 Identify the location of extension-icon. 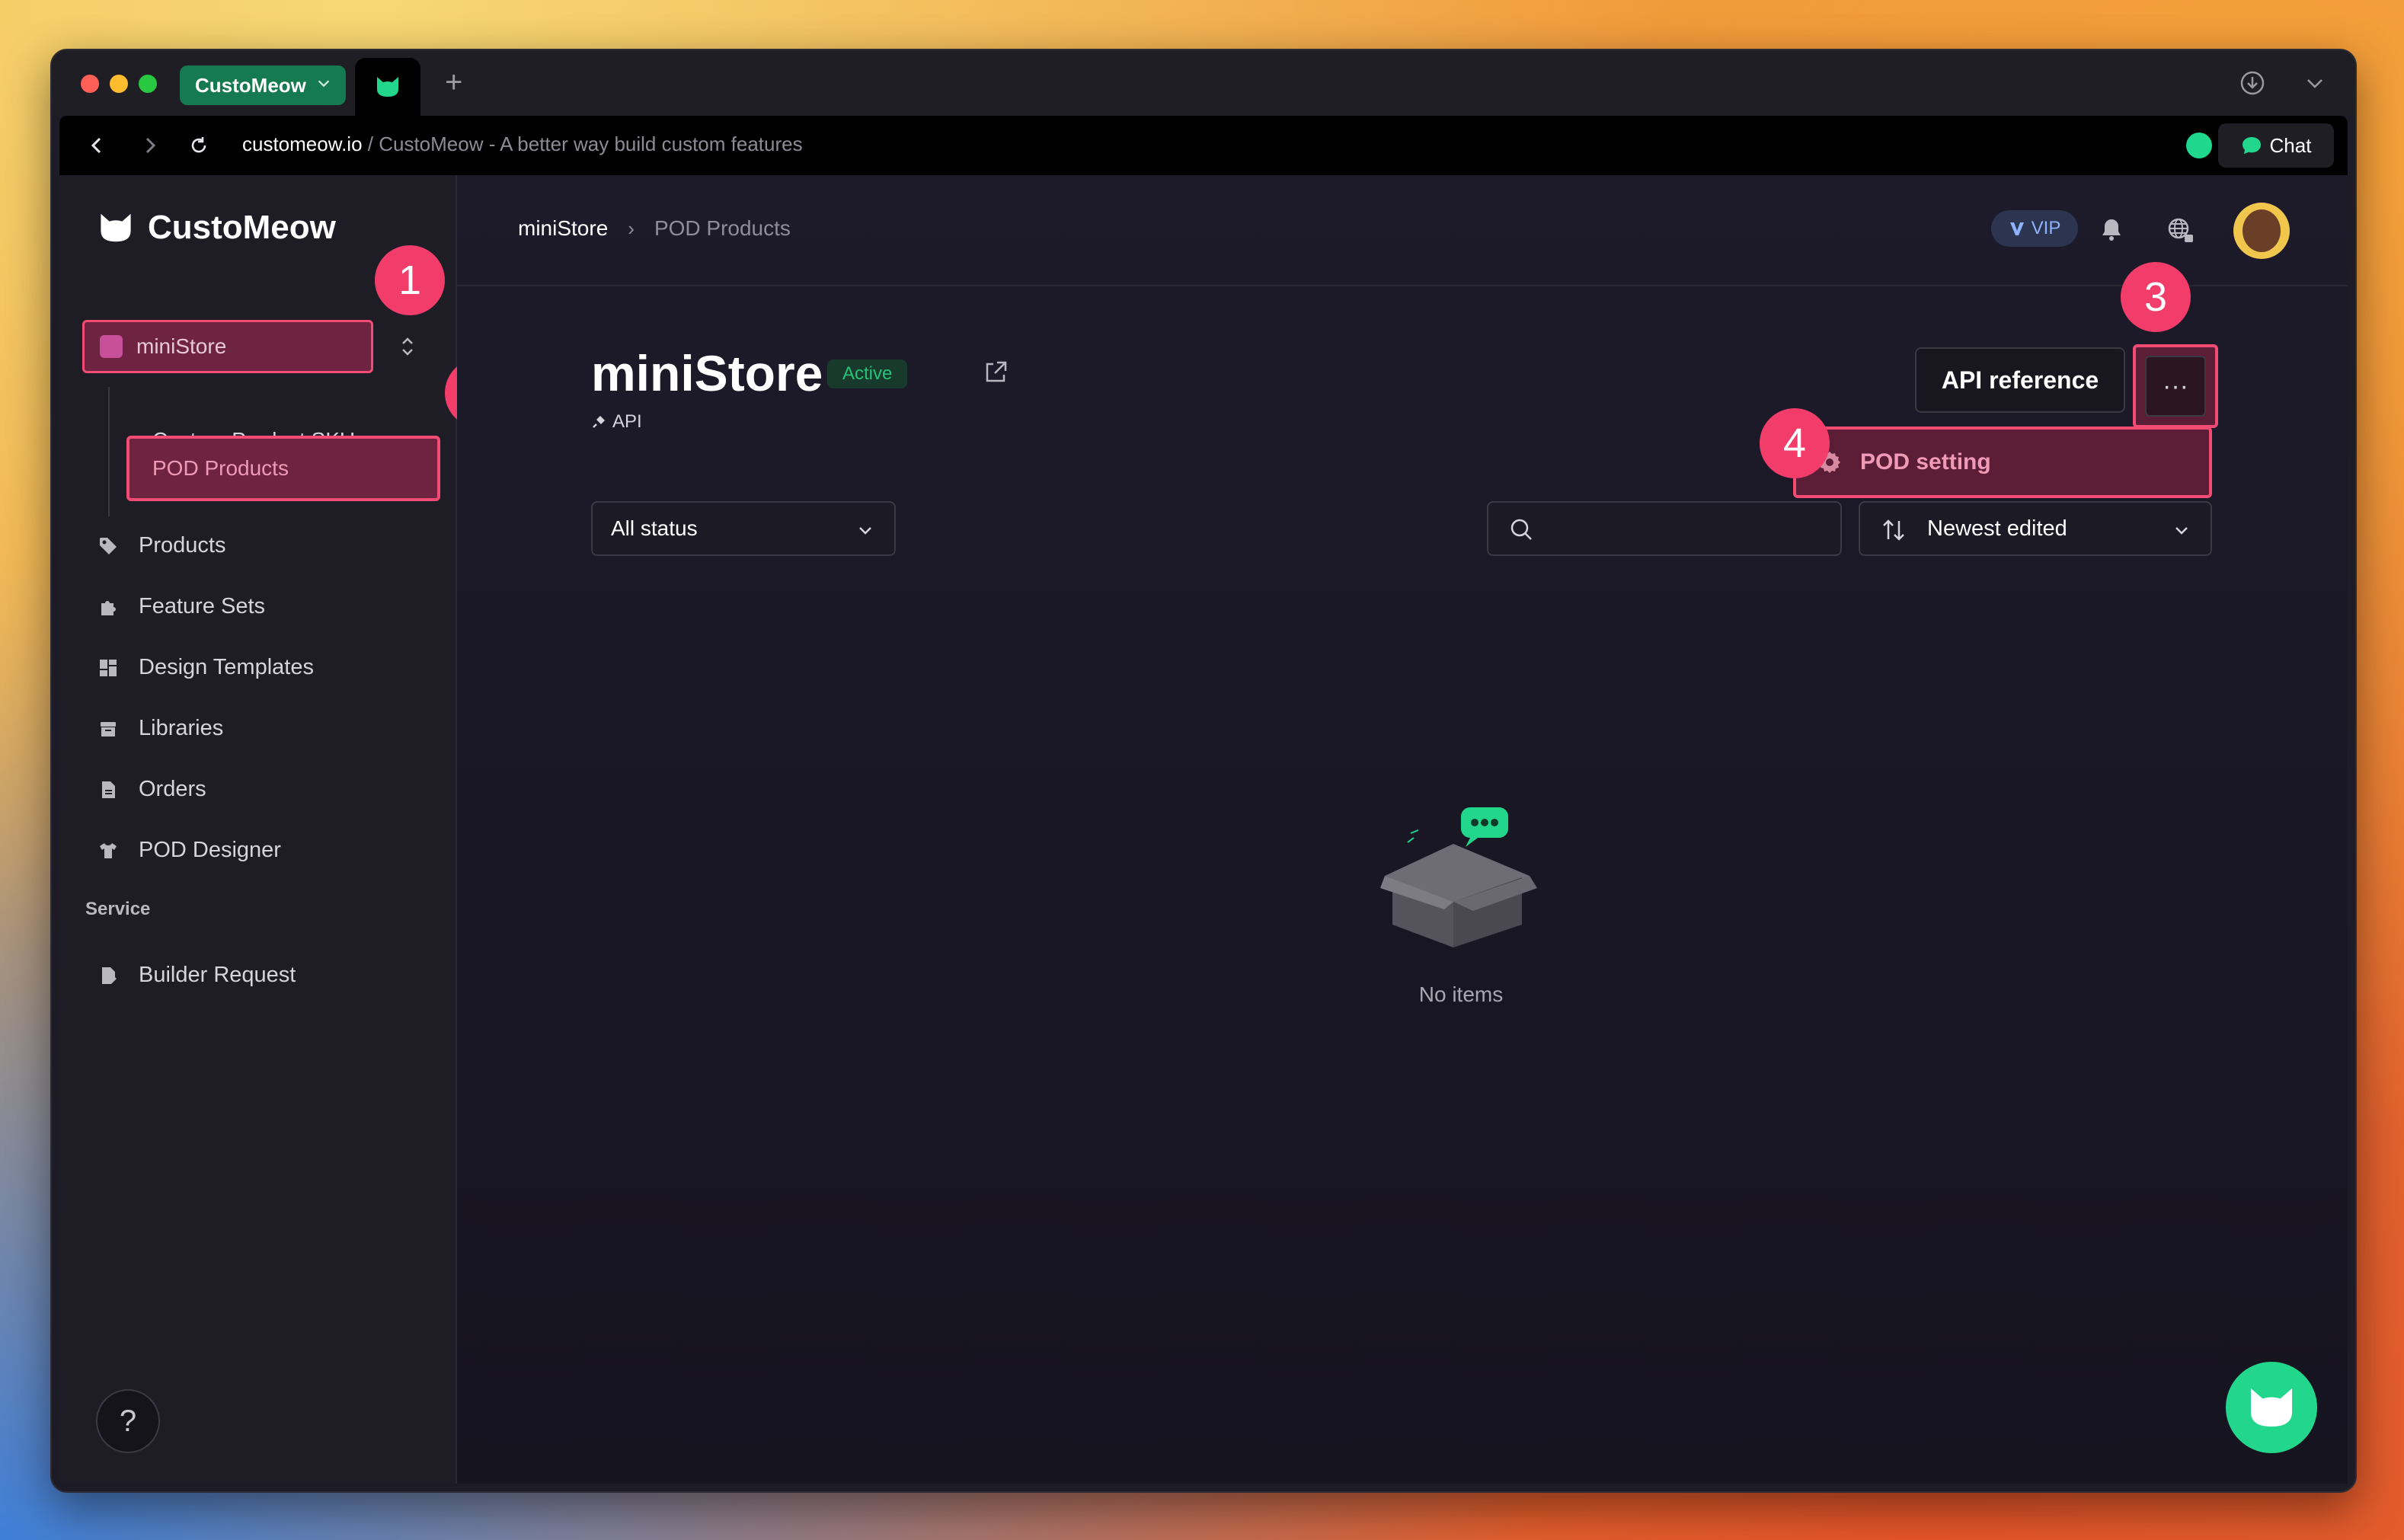
(2199, 145).